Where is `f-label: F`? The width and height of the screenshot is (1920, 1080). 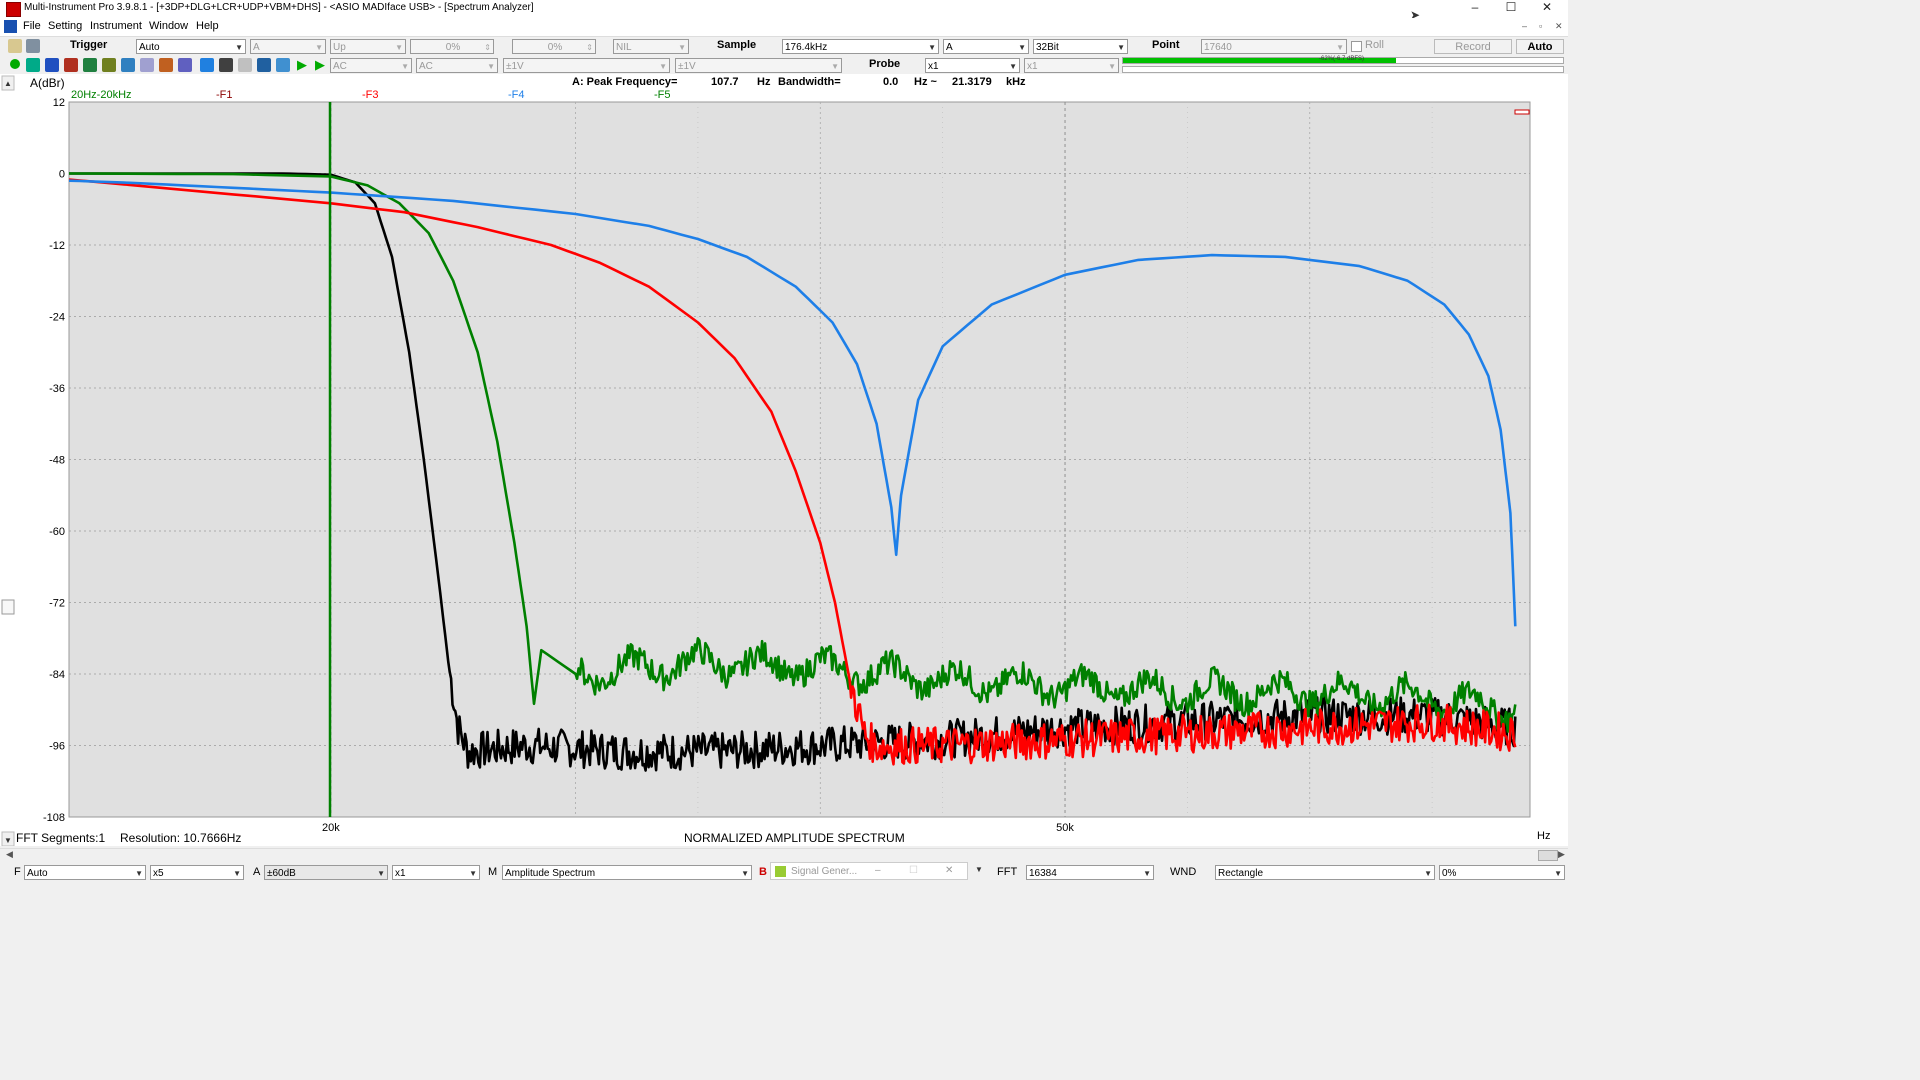 f-label: F is located at coordinates (17, 872).